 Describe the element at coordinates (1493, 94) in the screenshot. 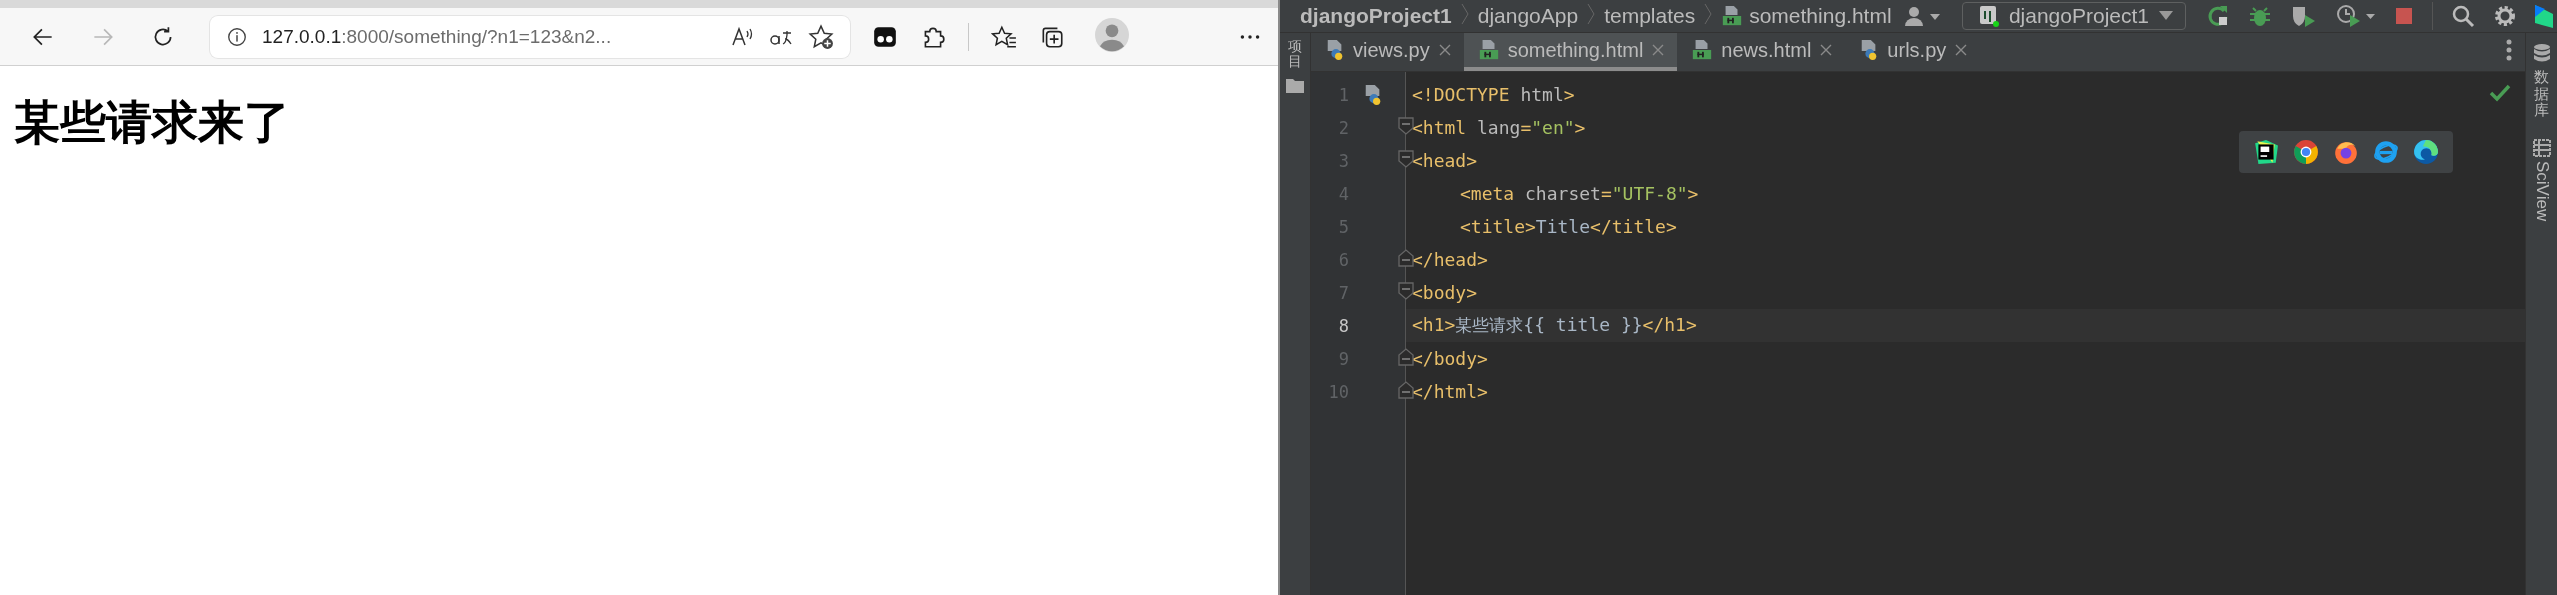

I see `code-line: <!DOCTYPE html>` at that location.